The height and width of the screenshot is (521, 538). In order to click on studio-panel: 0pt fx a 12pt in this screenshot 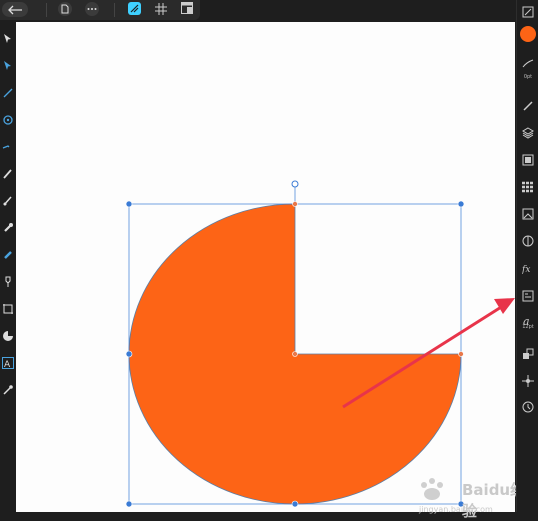, I will do `click(527, 256)`.